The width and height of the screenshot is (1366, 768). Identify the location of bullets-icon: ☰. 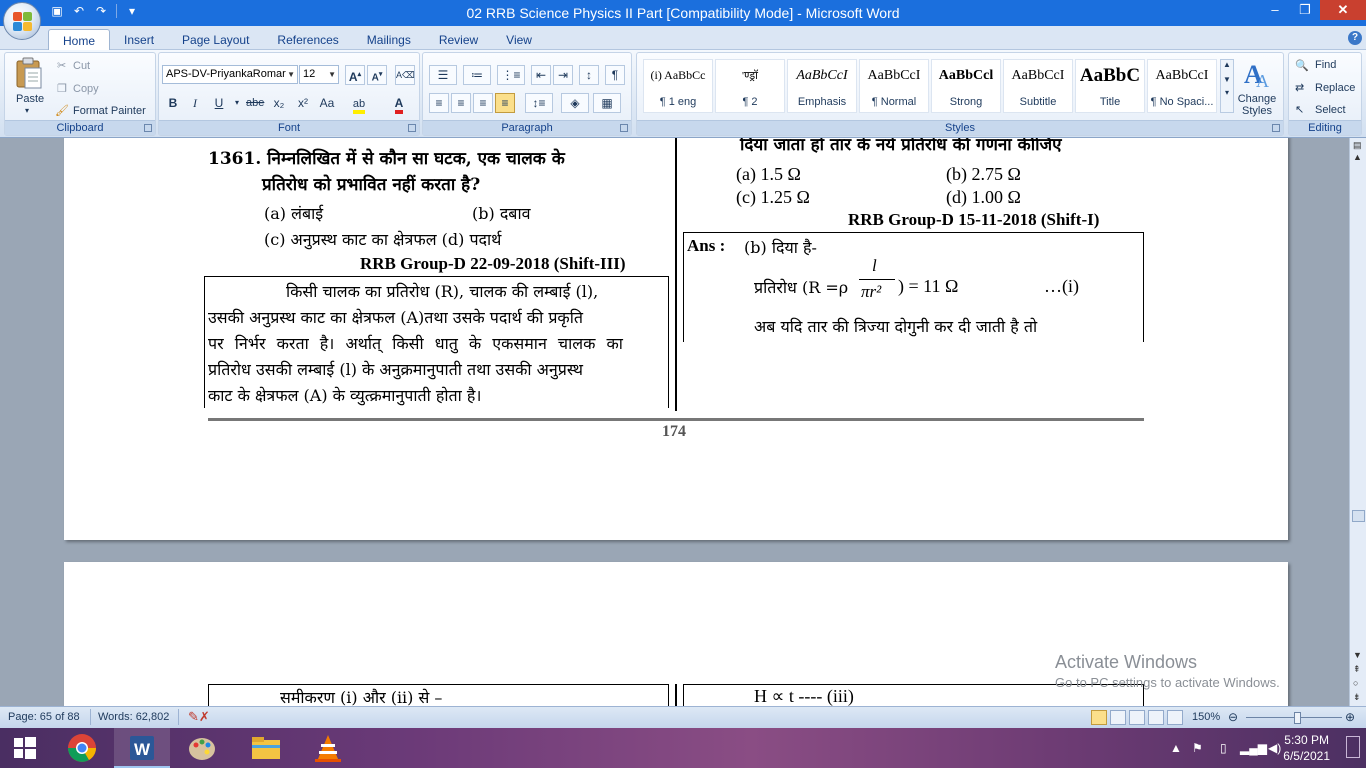
(443, 75).